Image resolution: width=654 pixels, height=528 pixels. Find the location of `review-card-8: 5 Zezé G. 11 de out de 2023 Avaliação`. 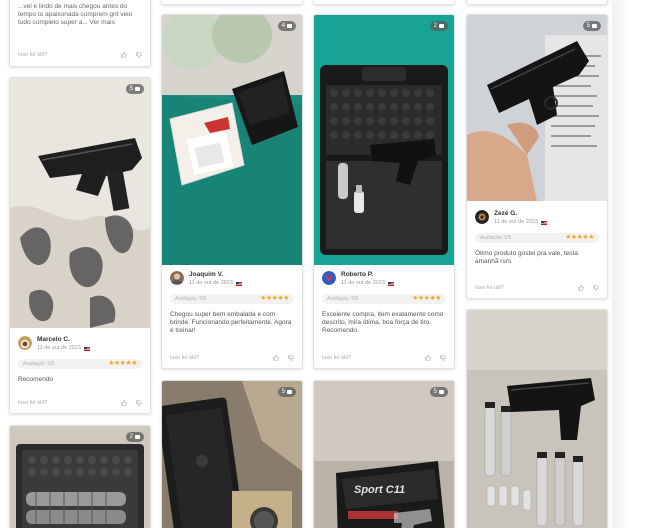

review-card-8: 5 Zezé G. 11 de out de 2023 Avaliação is located at coordinates (537, 156).